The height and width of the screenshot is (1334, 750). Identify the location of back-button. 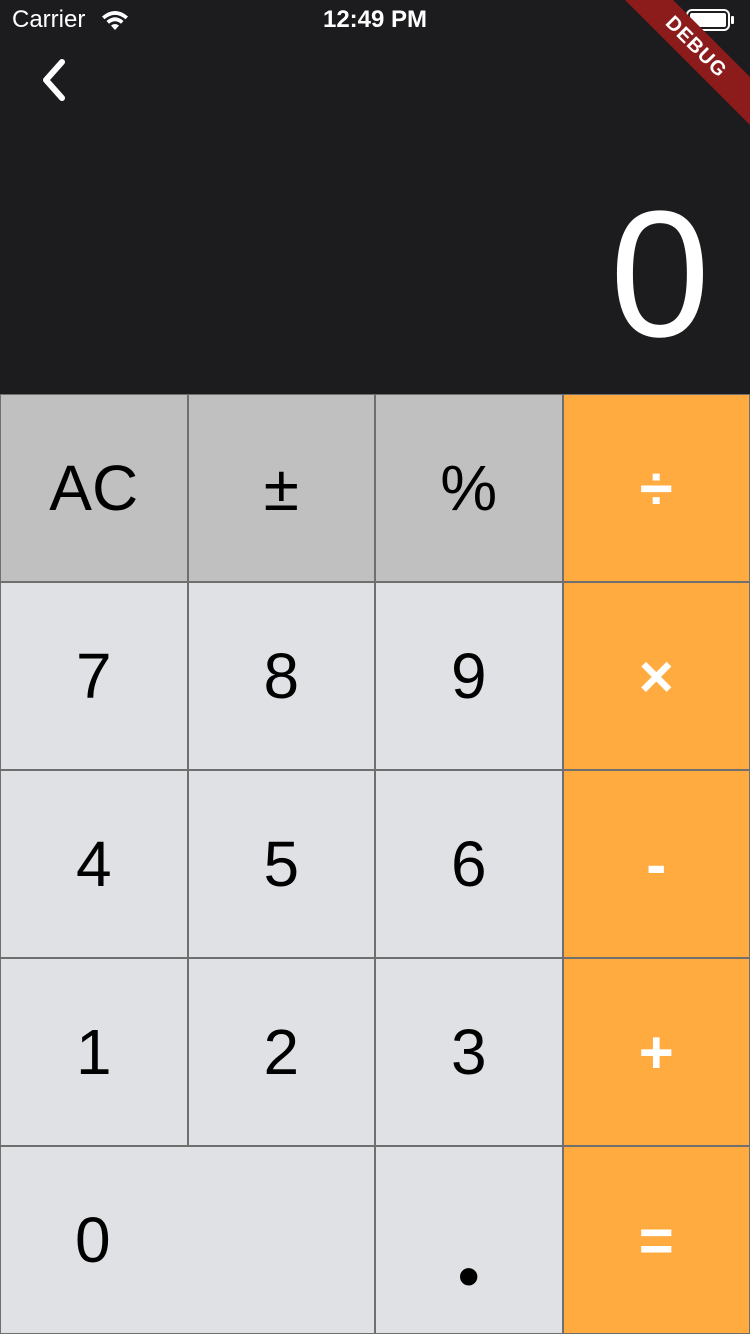
(53, 80).